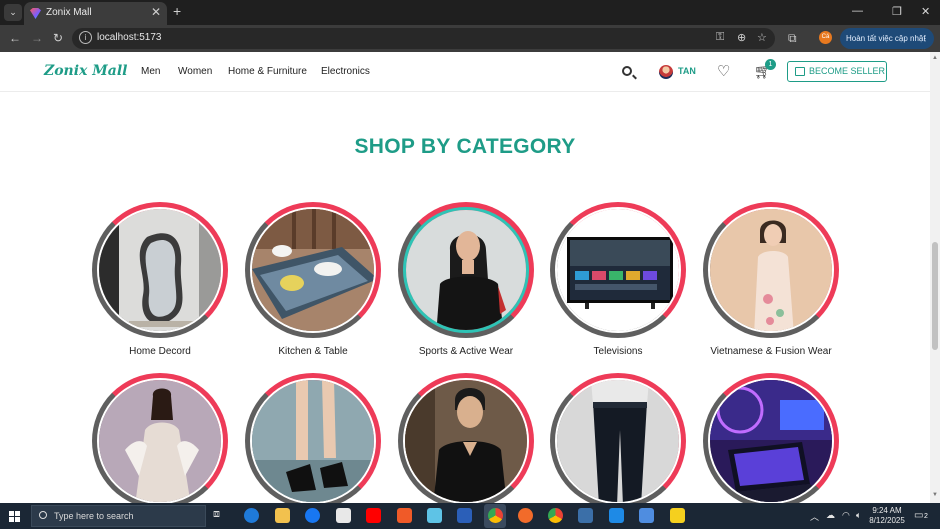  I want to click on minimize-icon: —, so click(857, 11).